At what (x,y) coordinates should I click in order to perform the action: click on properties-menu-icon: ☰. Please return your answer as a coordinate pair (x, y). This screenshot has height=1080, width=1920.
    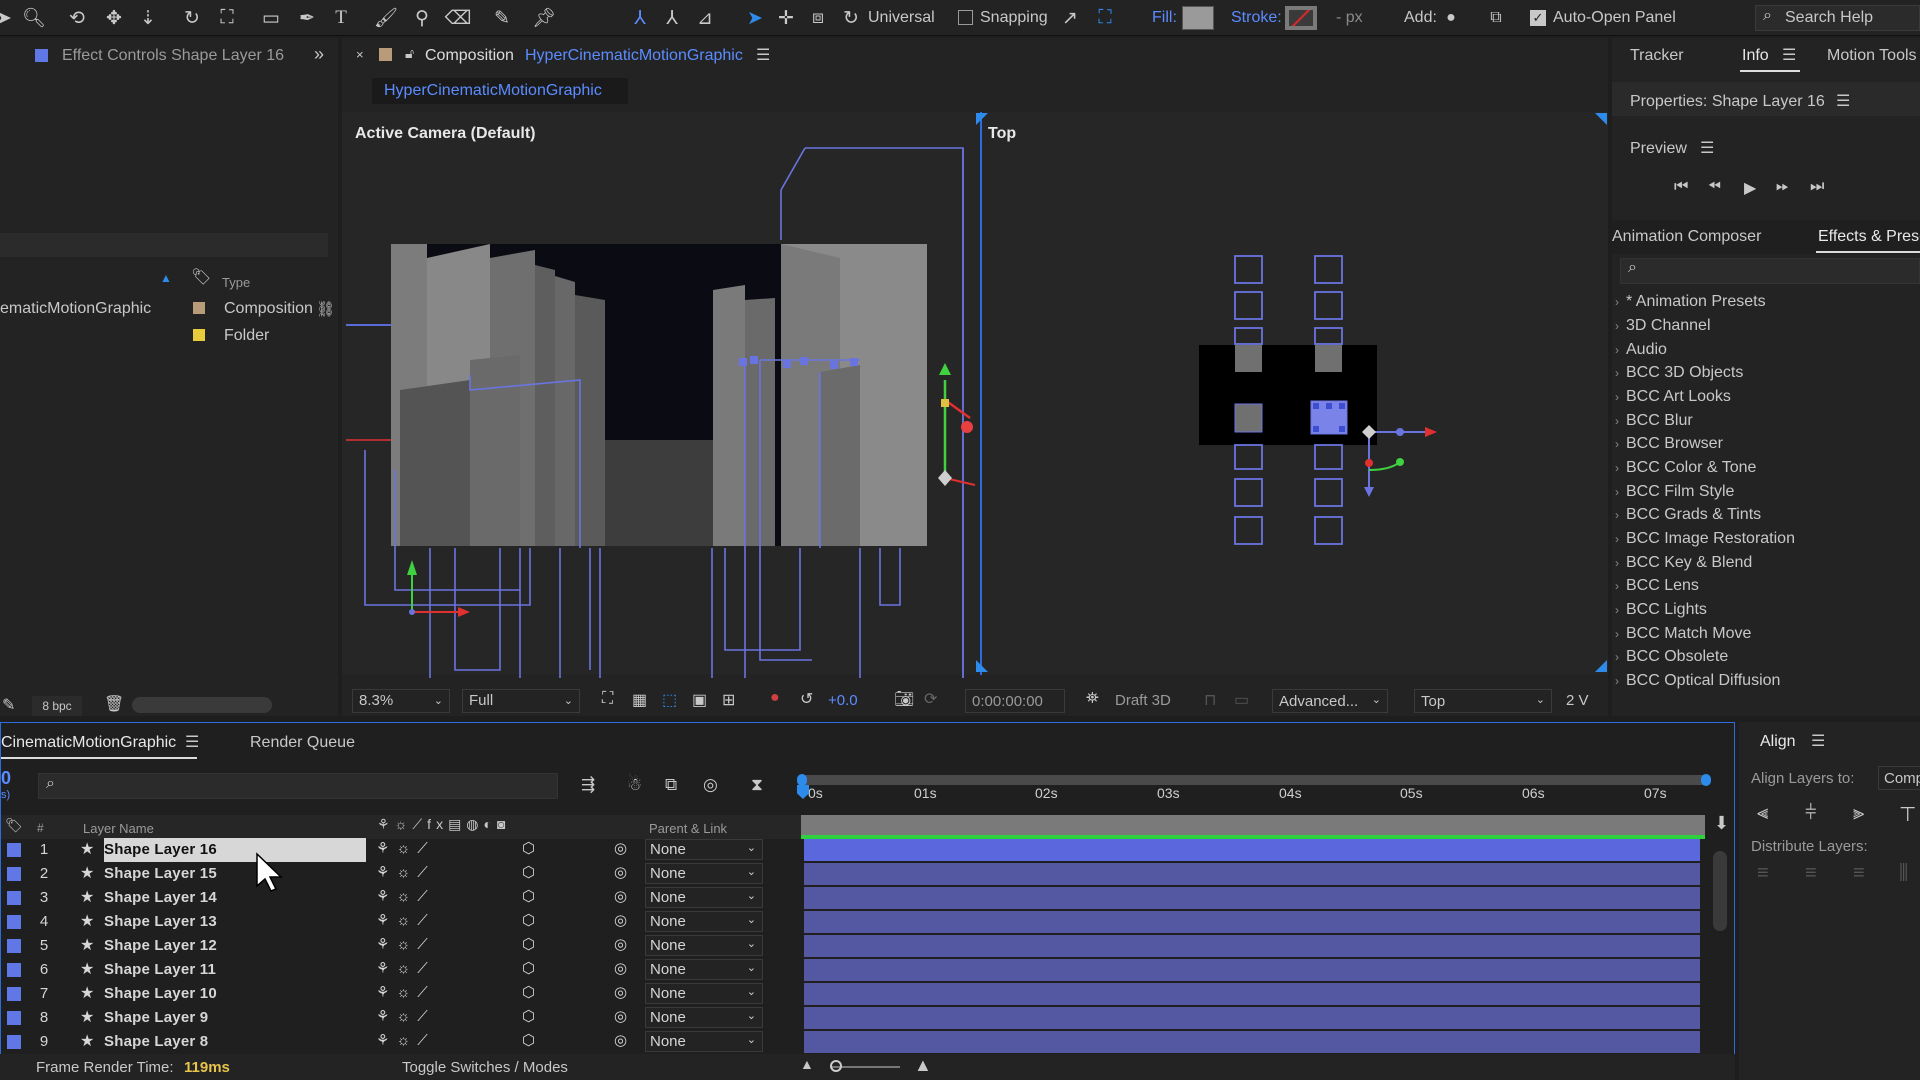
    Looking at the image, I should click on (1843, 101).